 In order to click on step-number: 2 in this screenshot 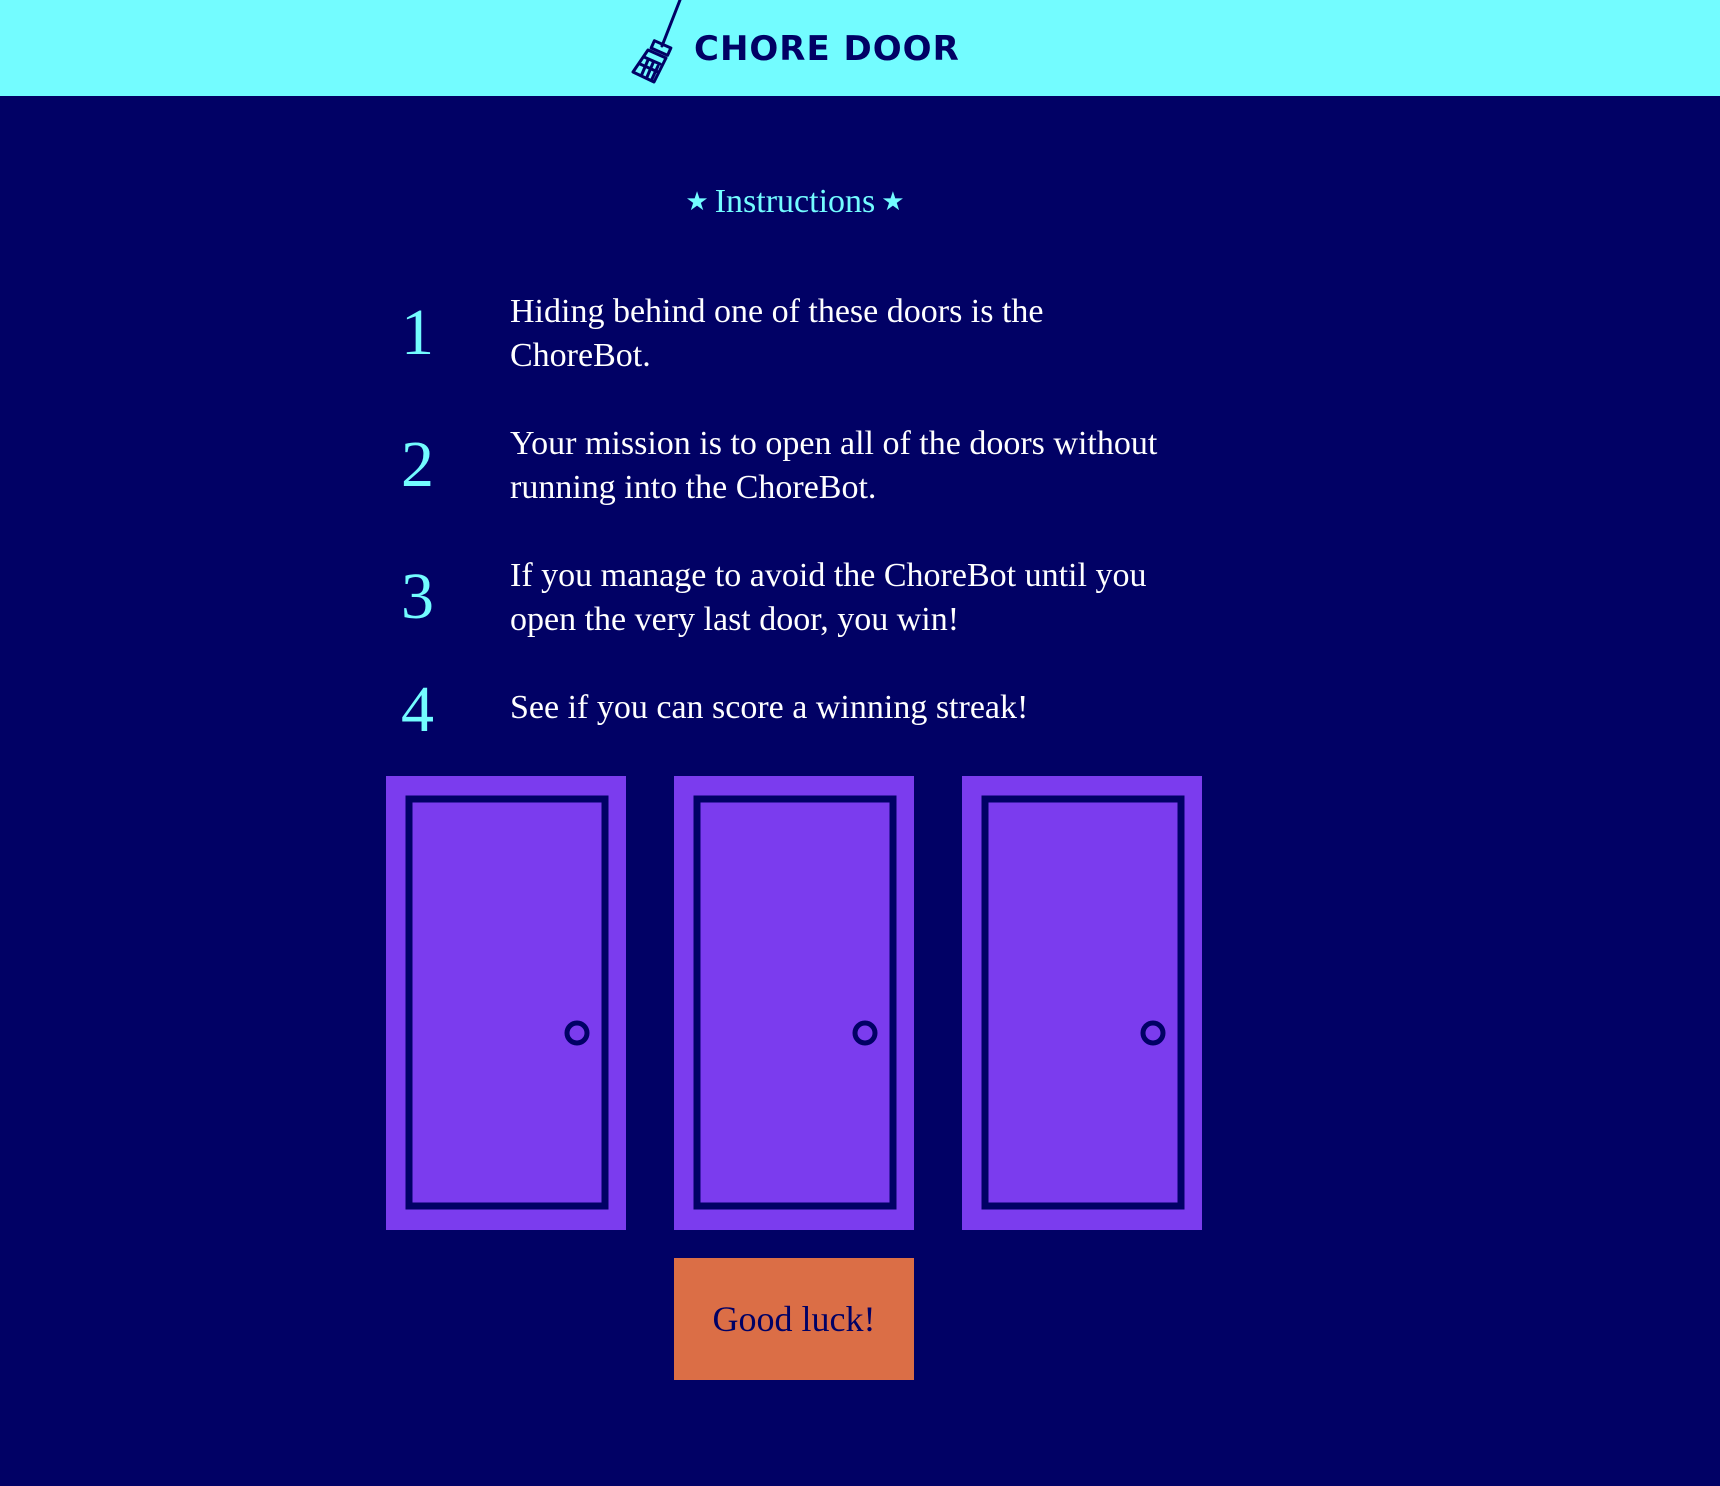, I will do `click(417, 464)`.